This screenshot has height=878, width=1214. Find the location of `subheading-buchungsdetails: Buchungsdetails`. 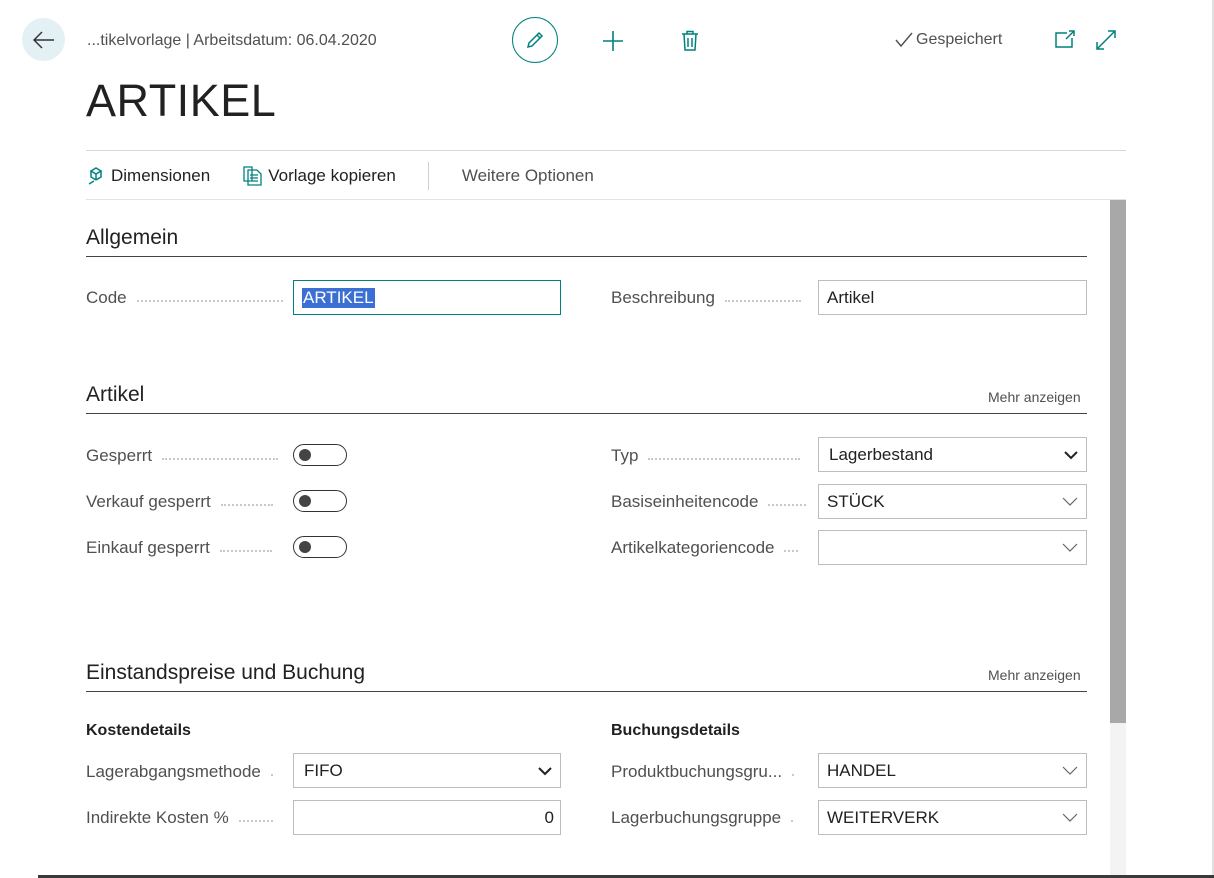

subheading-buchungsdetails: Buchungsdetails is located at coordinates (675, 730).